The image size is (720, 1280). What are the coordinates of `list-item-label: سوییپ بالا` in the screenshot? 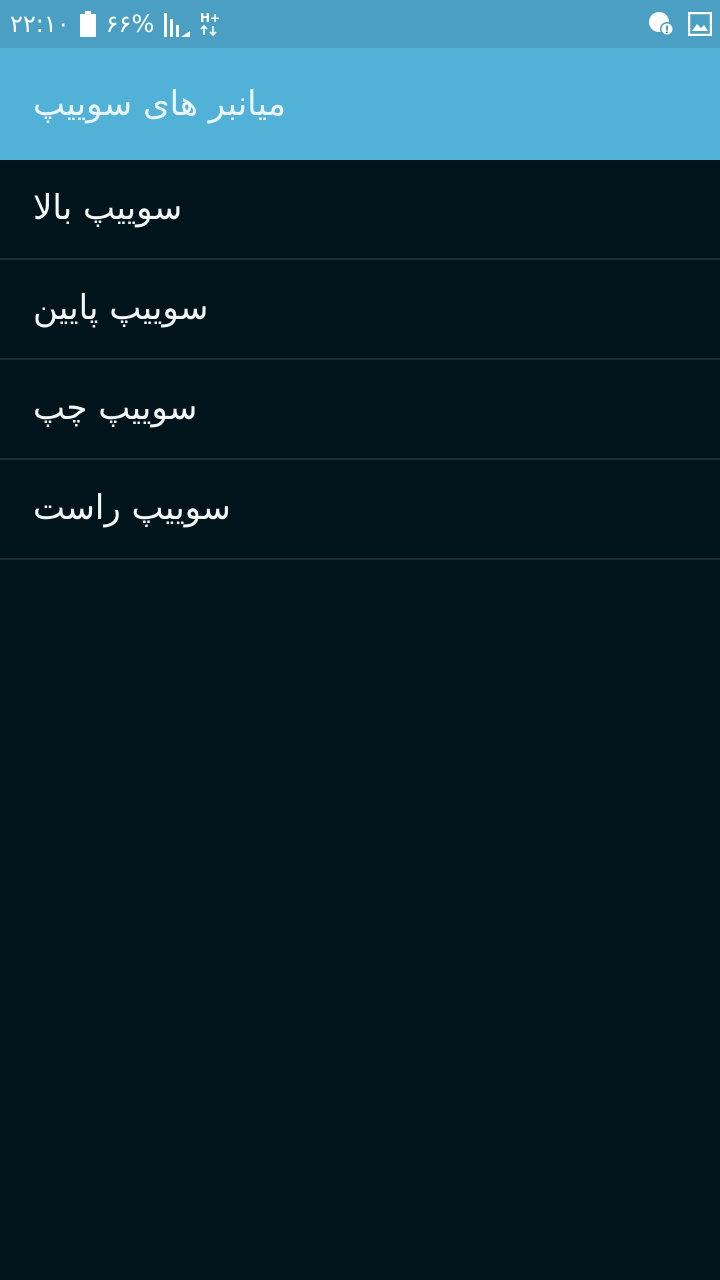 It's located at (108, 208).